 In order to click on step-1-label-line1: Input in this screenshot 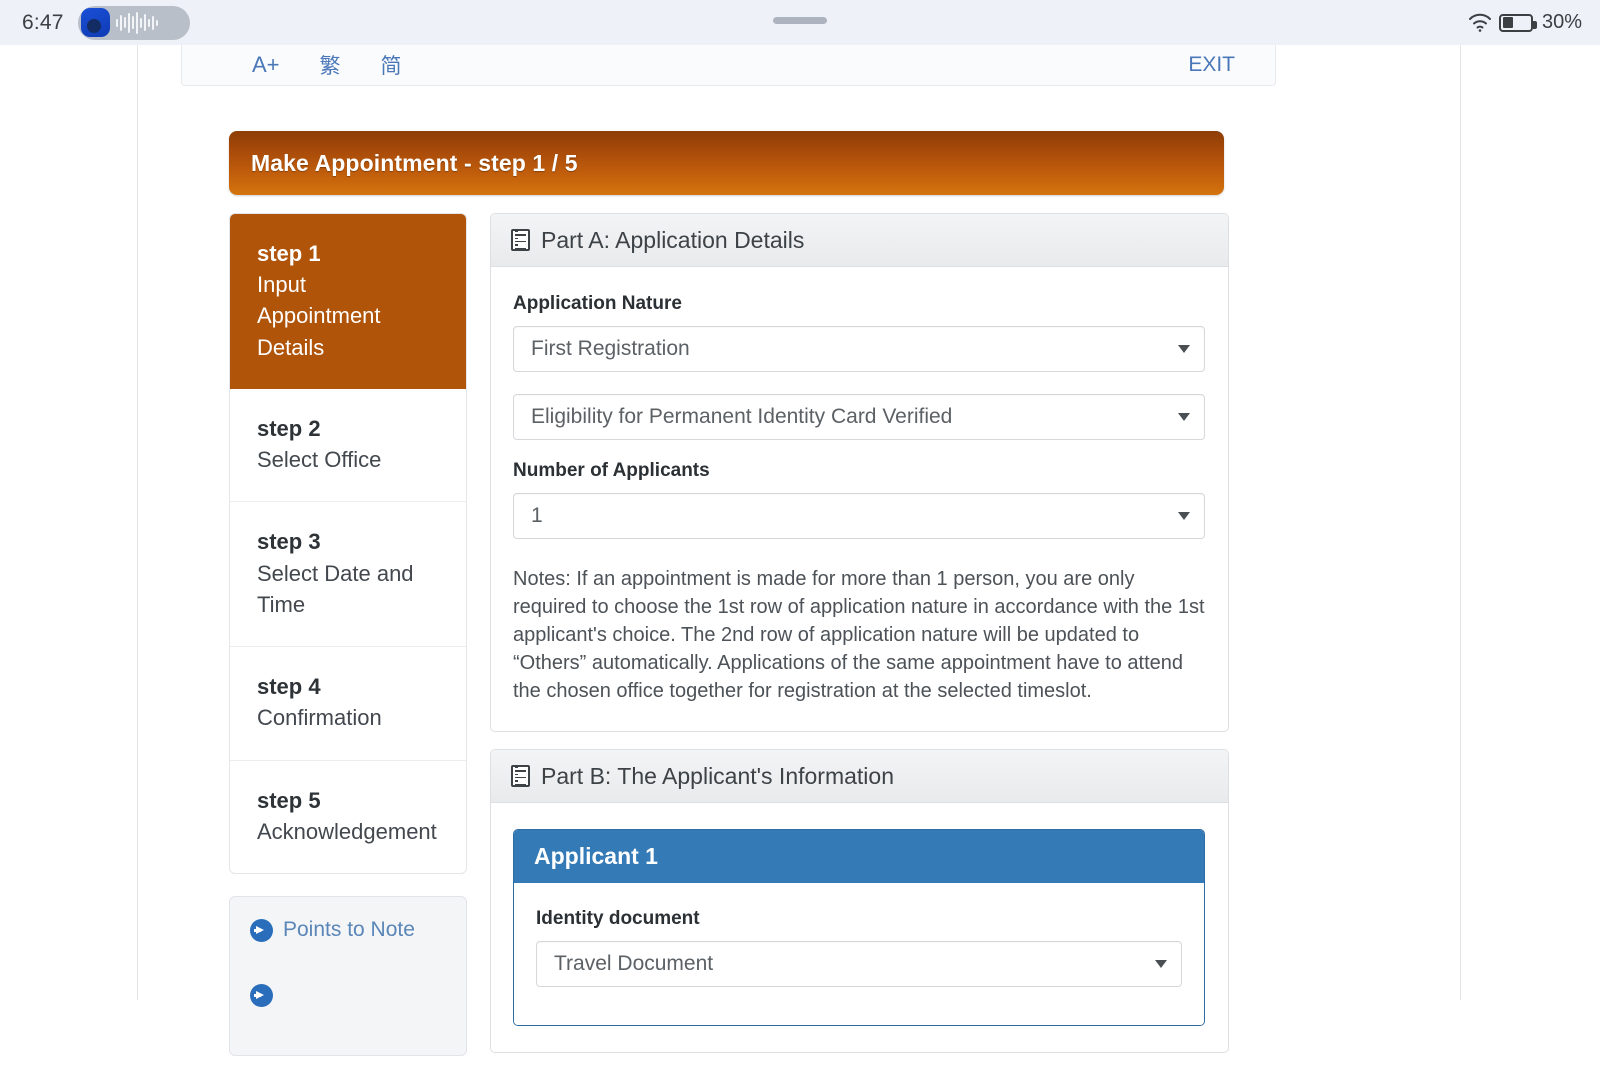, I will do `click(281, 285)`.